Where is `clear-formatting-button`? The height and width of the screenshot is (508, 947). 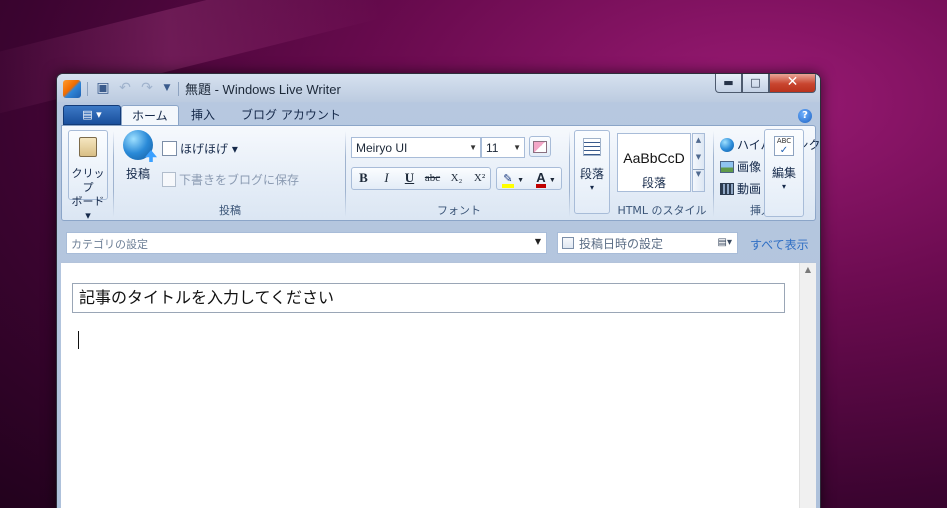 clear-formatting-button is located at coordinates (540, 146).